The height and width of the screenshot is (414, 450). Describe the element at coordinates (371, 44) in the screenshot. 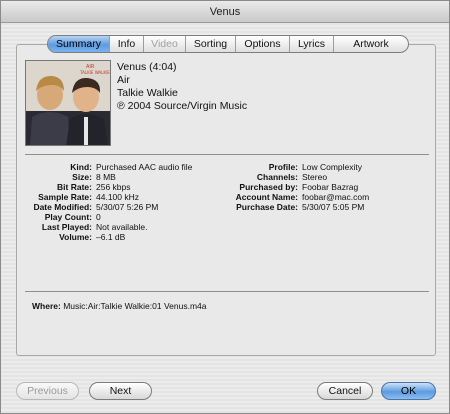

I see `tab-artwork: Artwork` at that location.